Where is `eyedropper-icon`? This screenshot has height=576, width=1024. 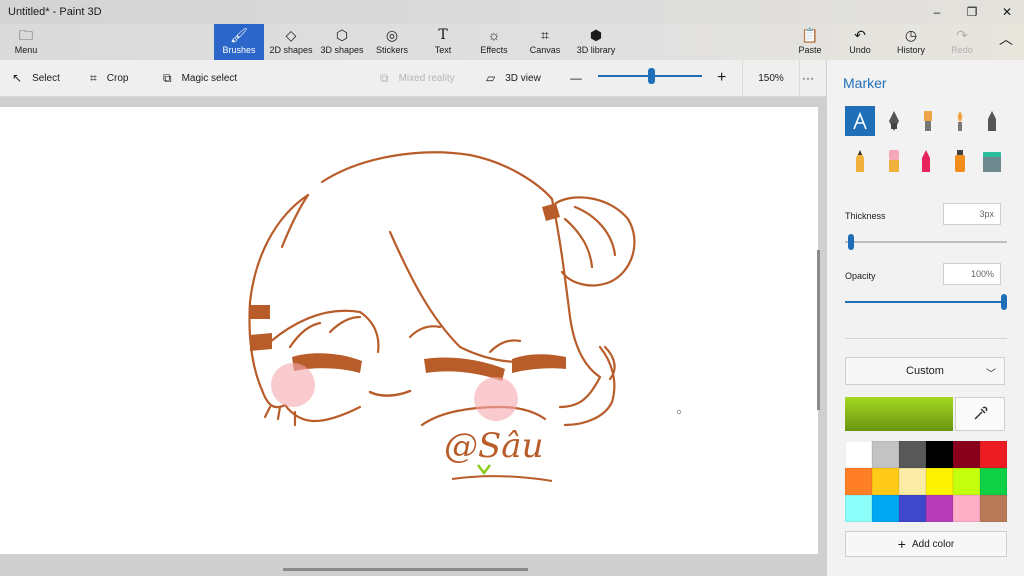
eyedropper-icon is located at coordinates (981, 413).